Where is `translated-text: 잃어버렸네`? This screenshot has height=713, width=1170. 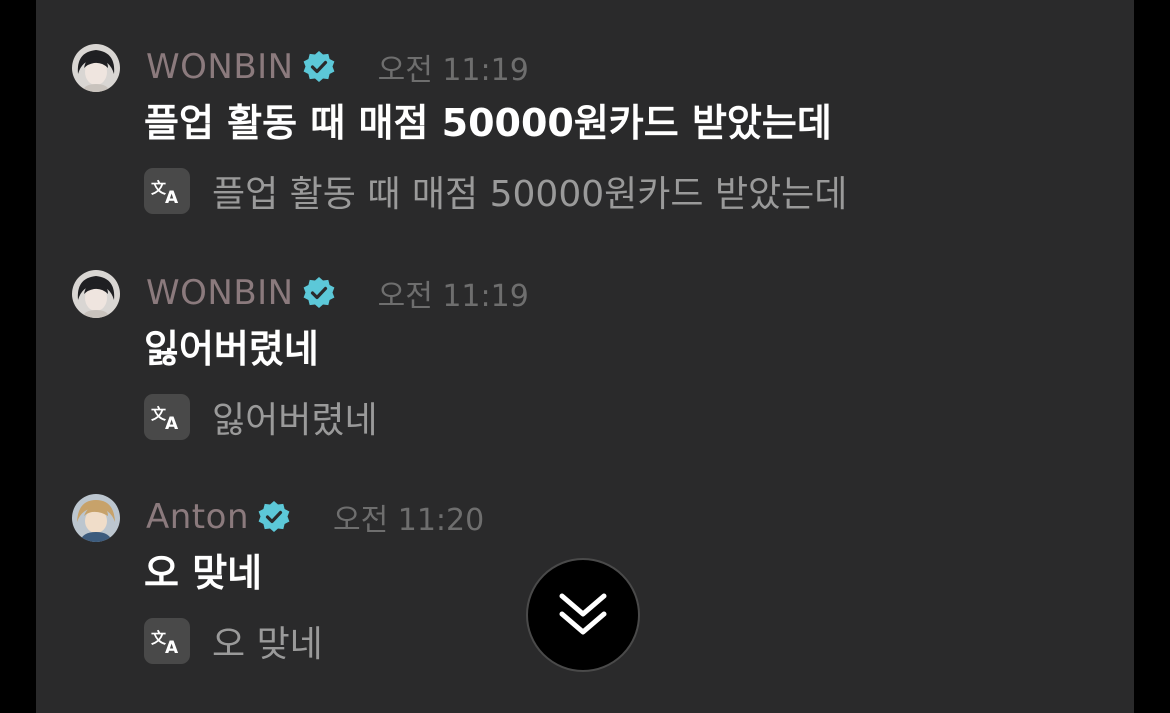
translated-text: 잃어버렸네 is located at coordinates (295, 420).